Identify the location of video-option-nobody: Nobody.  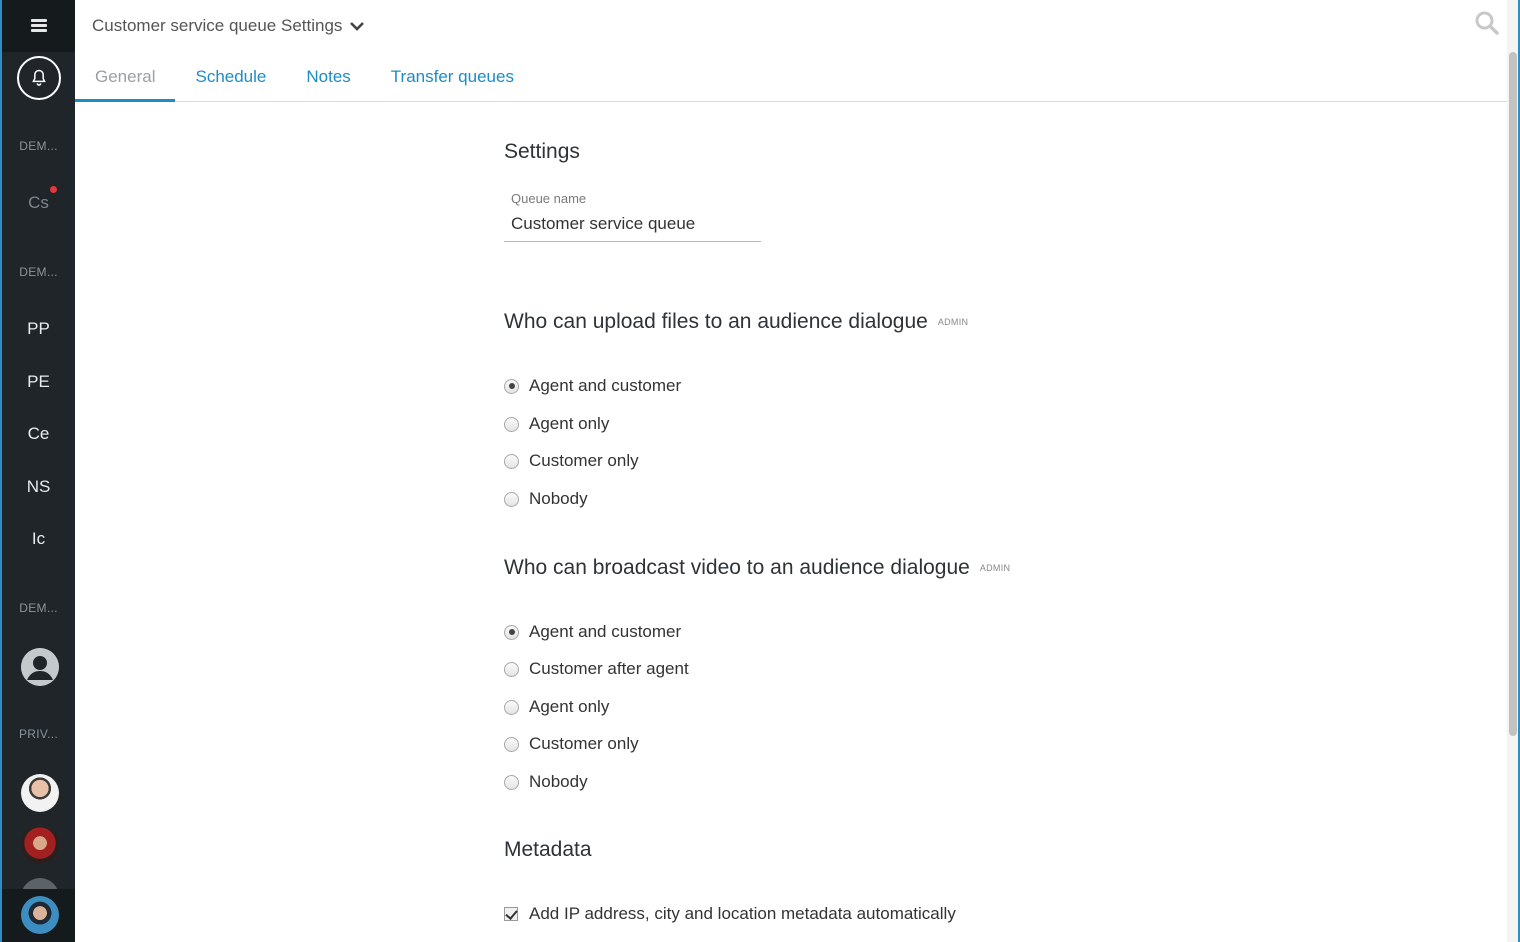
(546, 782).